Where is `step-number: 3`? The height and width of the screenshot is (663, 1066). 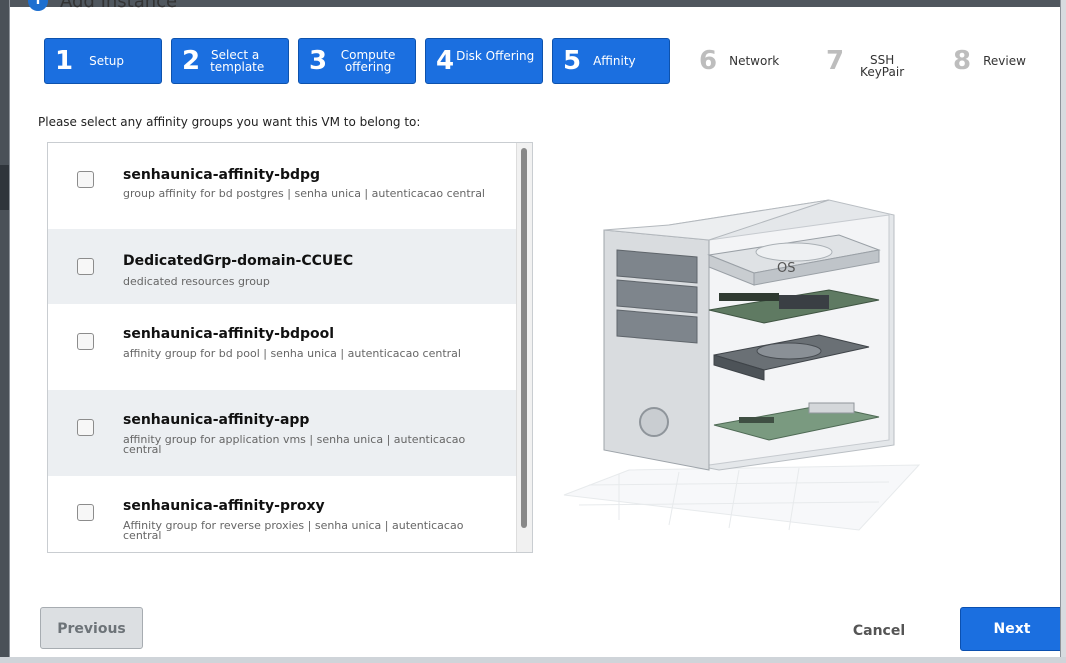
step-number: 3 is located at coordinates (318, 61).